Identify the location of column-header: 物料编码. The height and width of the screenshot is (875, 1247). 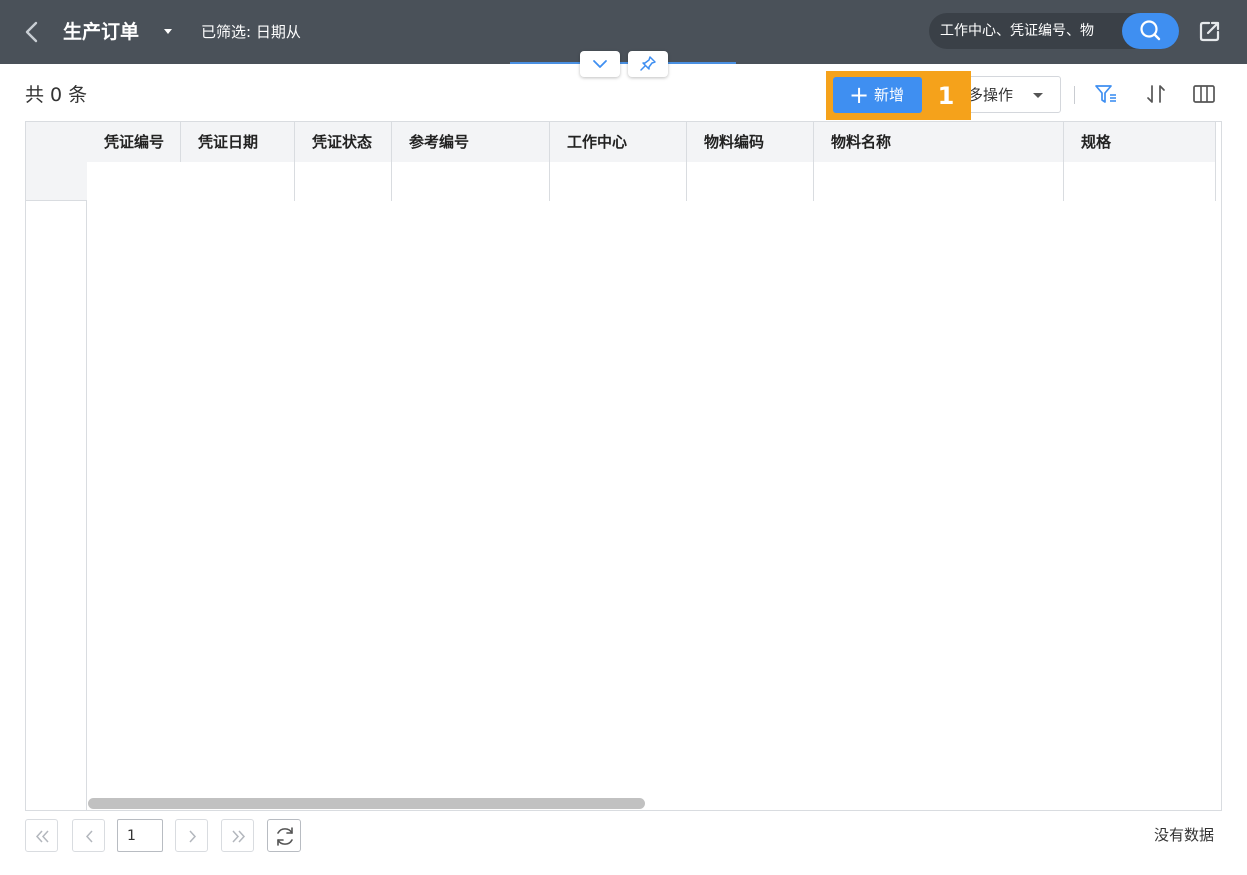
(750, 142).